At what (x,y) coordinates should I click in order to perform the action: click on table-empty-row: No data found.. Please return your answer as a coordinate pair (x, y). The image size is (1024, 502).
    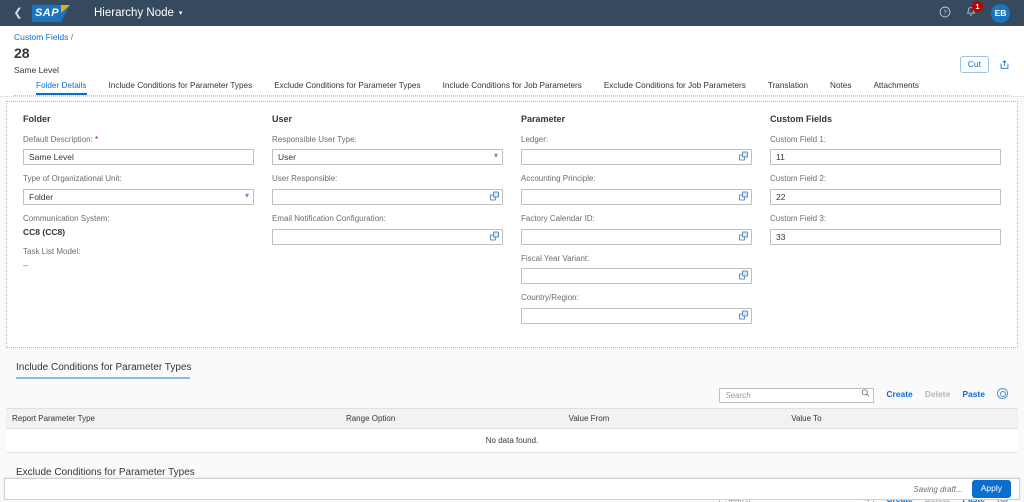
    Looking at the image, I should click on (512, 440).